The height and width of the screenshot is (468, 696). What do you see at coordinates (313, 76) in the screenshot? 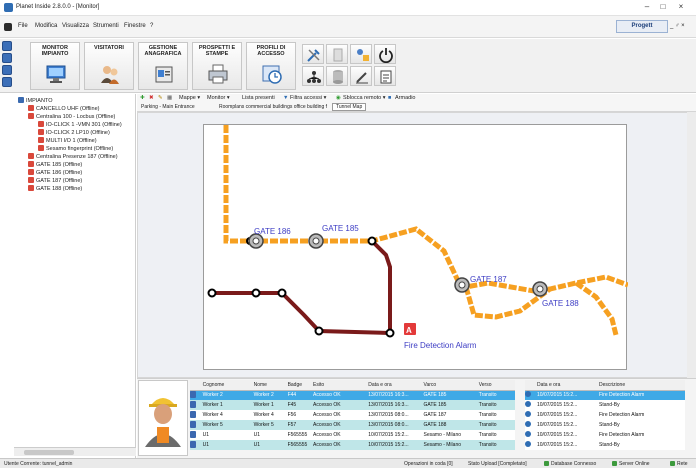
I see `network-button` at bounding box center [313, 76].